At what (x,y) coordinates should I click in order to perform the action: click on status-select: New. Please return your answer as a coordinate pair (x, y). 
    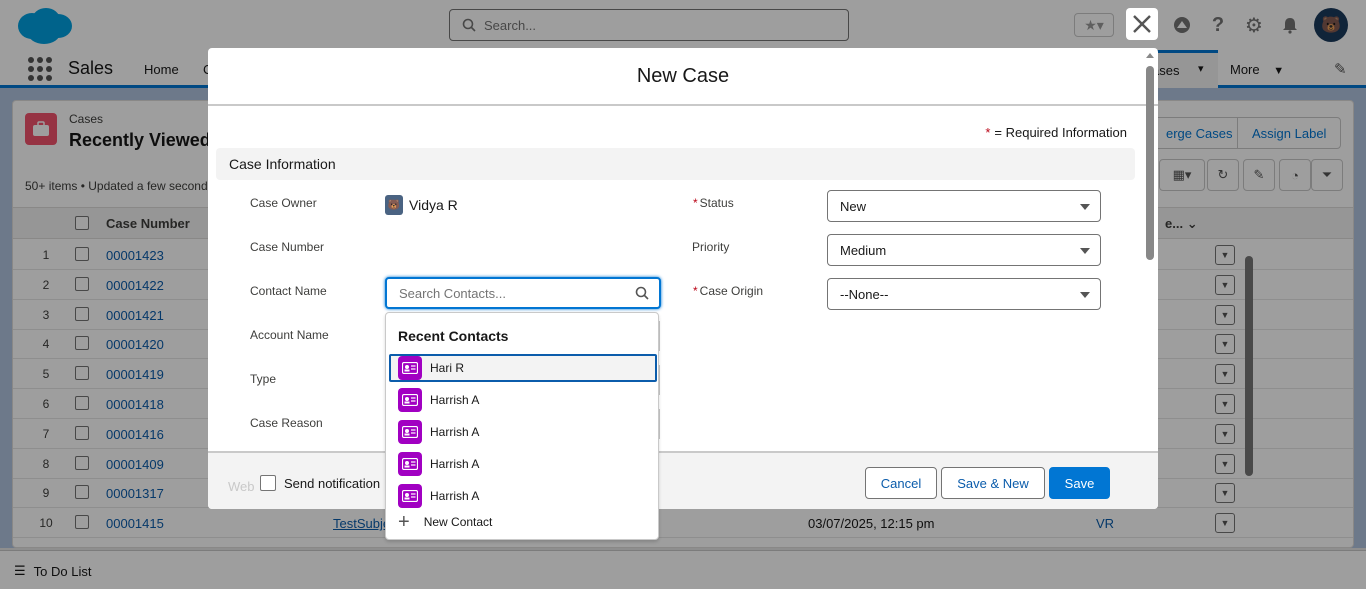
    Looking at the image, I should click on (964, 206).